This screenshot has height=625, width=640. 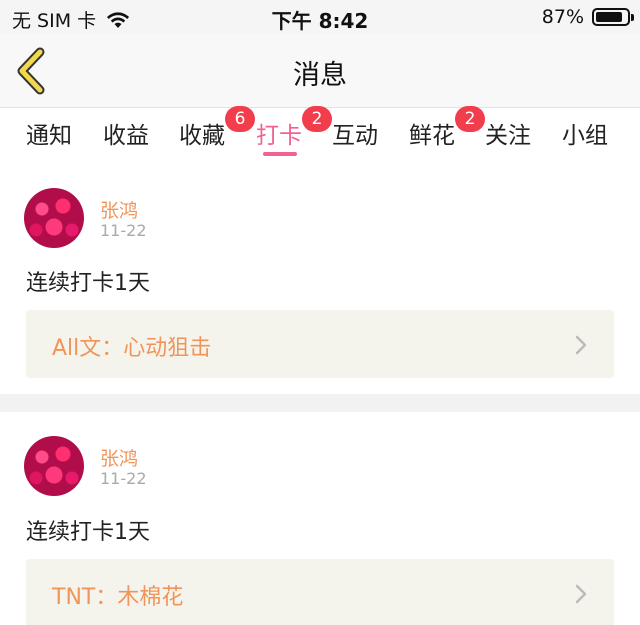 I want to click on tab-notifications: 通知, so click(x=49, y=133).